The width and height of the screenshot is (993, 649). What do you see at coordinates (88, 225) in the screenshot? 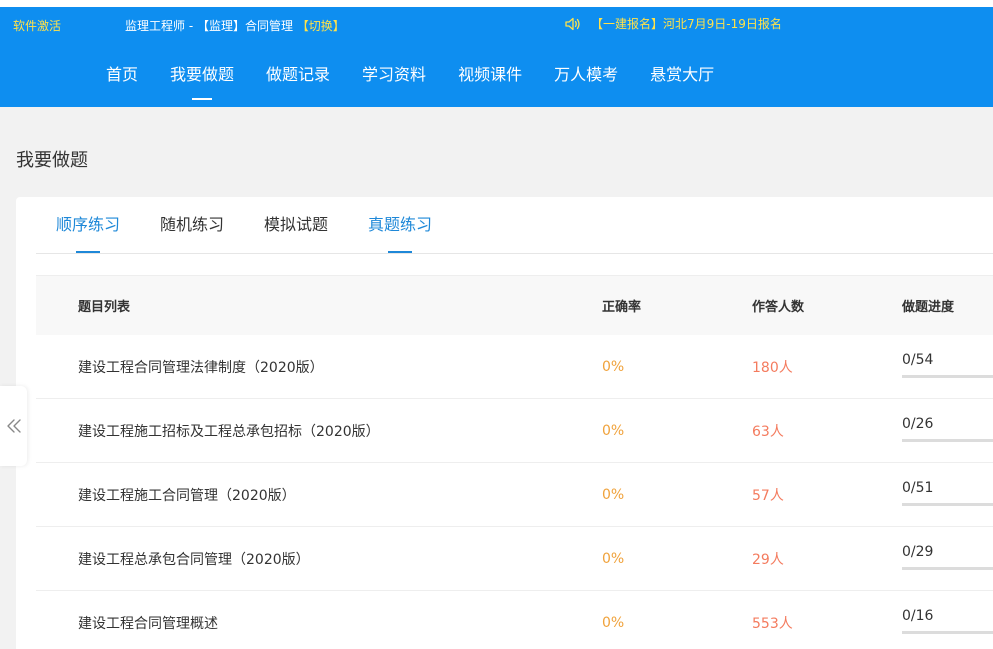
I see `tab-sequential-practice: 顺序练习` at bounding box center [88, 225].